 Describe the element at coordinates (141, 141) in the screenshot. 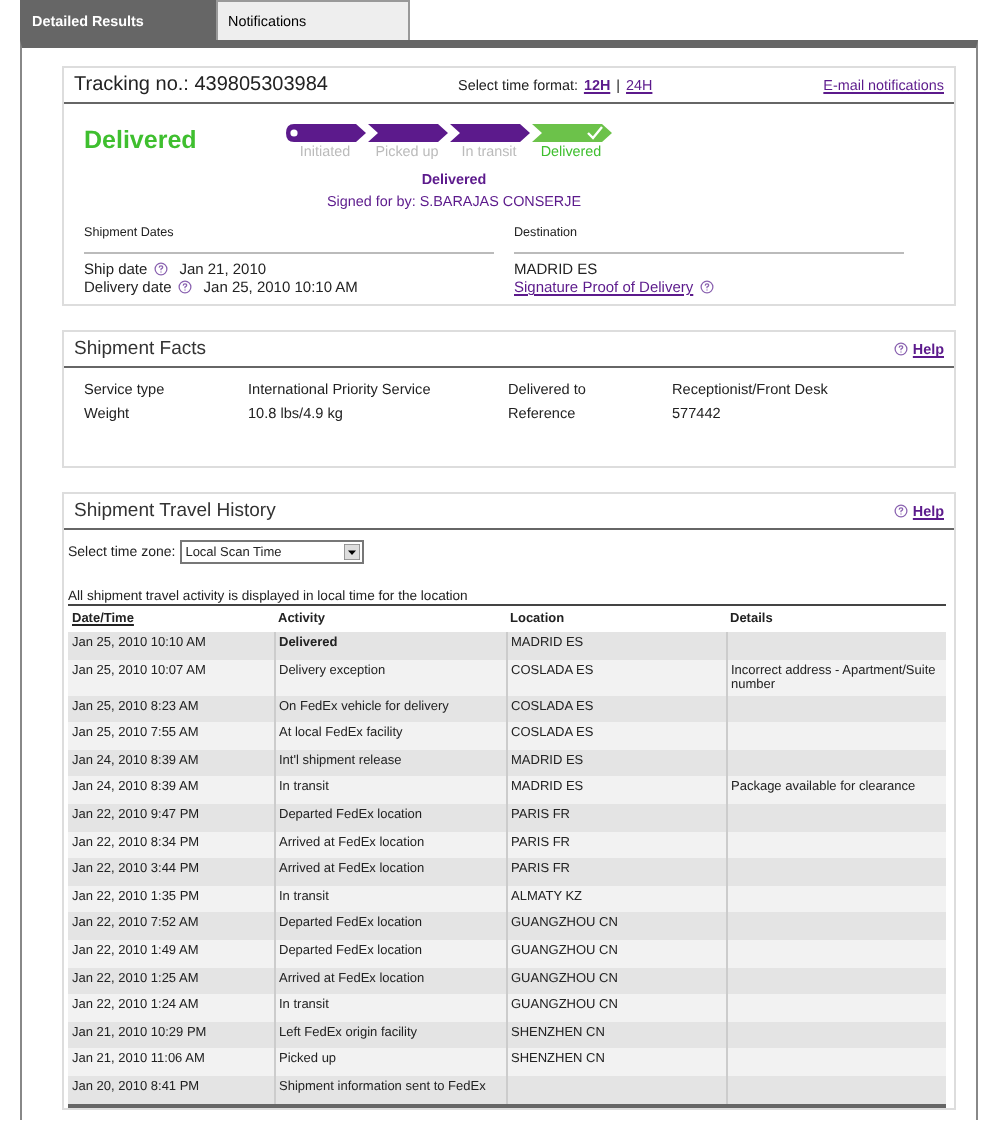

I see `status-title: Delivered` at that location.